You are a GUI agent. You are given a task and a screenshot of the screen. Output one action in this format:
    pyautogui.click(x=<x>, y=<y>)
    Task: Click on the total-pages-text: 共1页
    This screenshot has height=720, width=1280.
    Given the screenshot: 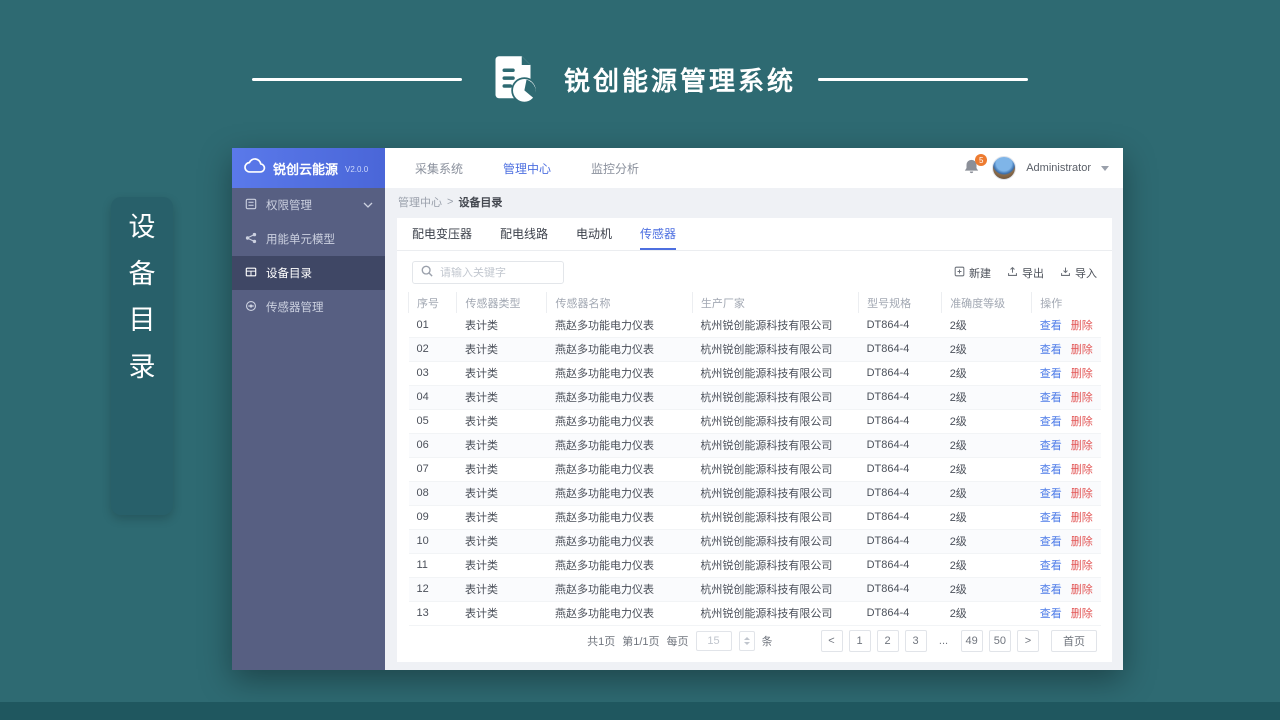 What is the action you would take?
    pyautogui.click(x=601, y=642)
    